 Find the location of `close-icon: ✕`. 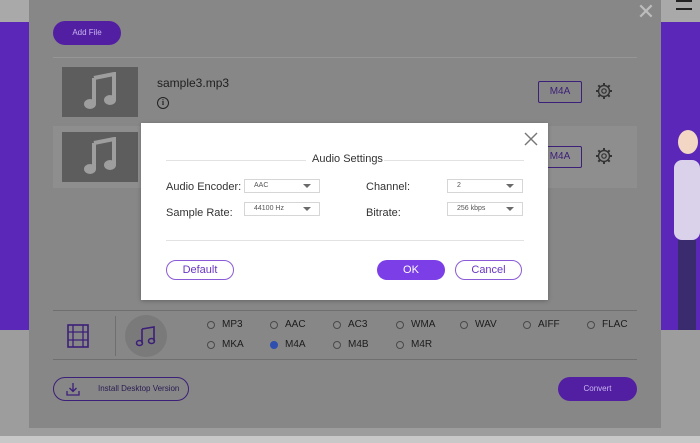

close-icon: ✕ is located at coordinates (646, 12).